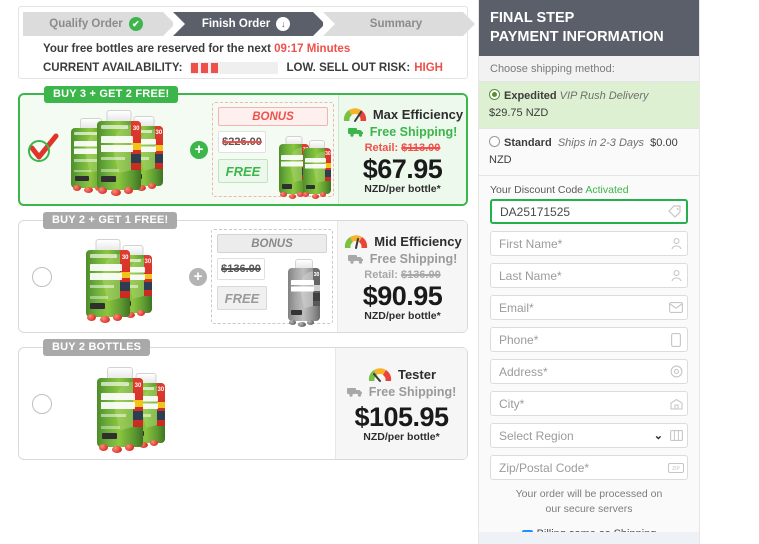 Image resolution: width=759 pixels, height=544 pixels. Describe the element at coordinates (577, 36) in the screenshot. I see `panel-title-line2: PAYMENT INFORMATION` at that location.